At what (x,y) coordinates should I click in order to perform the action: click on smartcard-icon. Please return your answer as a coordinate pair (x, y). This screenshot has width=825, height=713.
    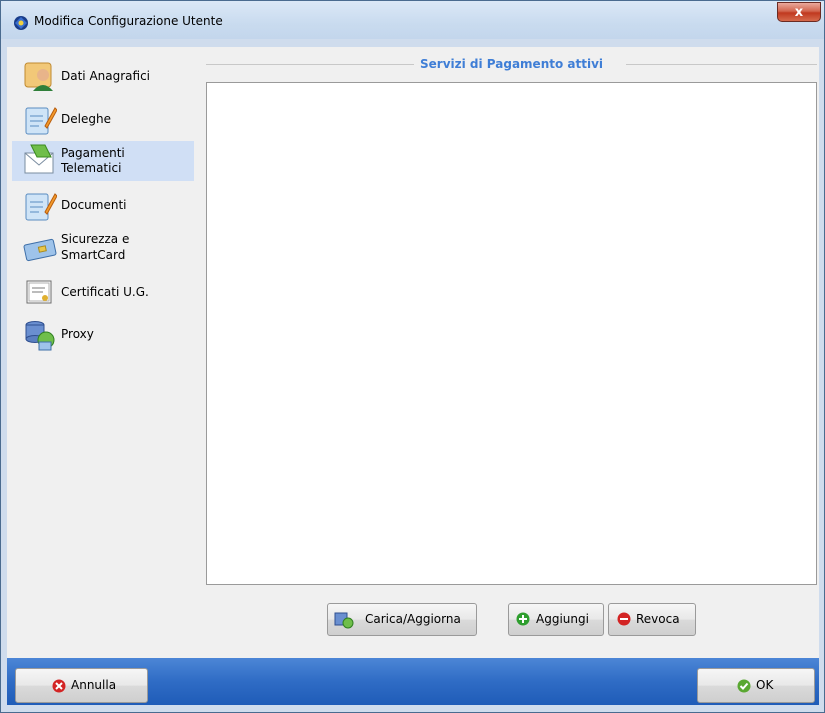
    Looking at the image, I should click on (40, 250).